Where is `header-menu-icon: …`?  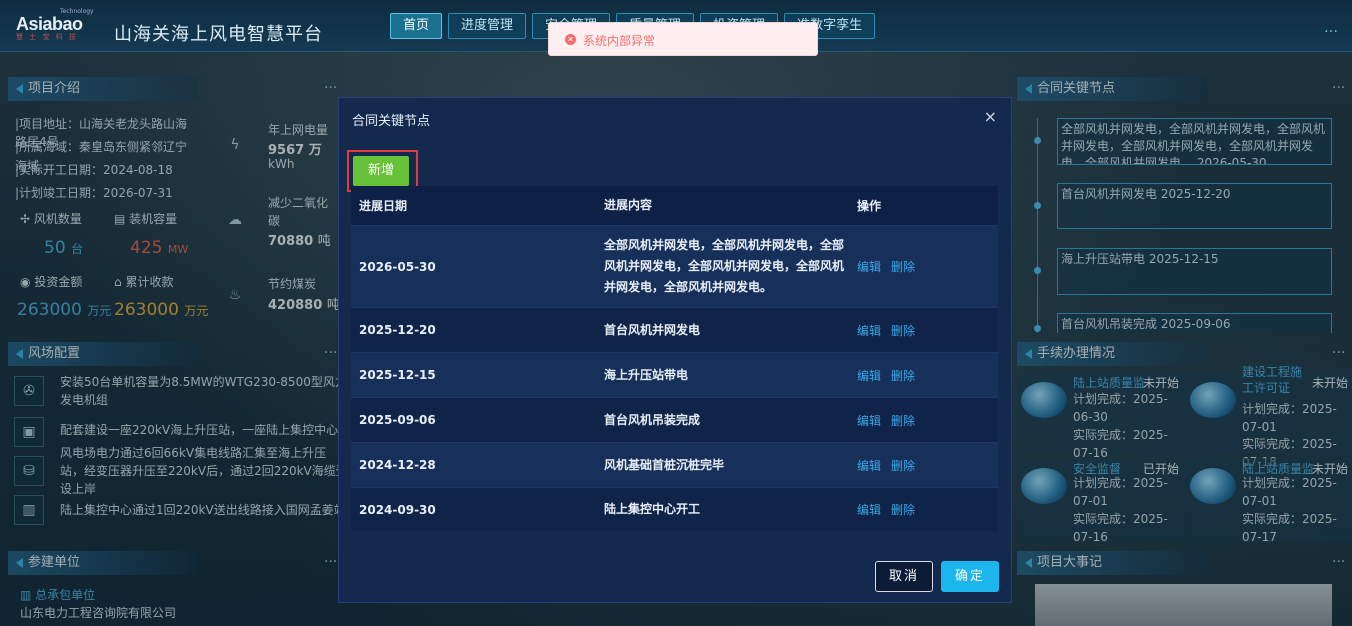
header-menu-icon: … is located at coordinates (1331, 28).